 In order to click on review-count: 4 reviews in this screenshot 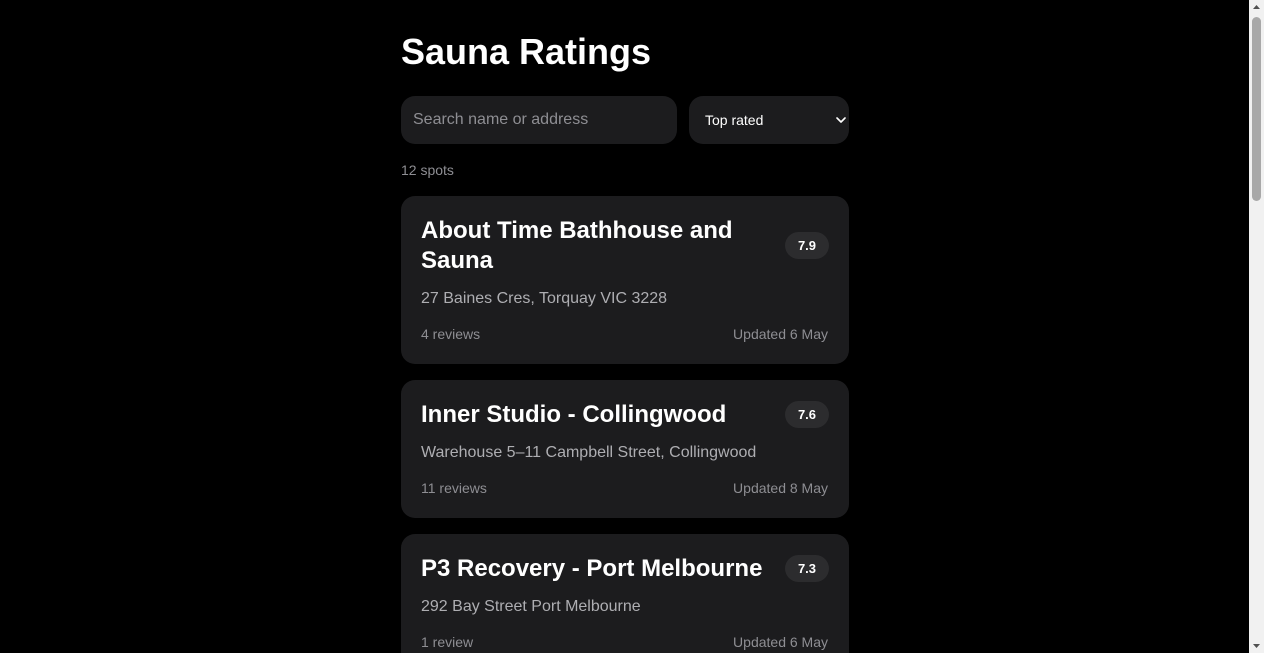, I will do `click(451, 334)`.